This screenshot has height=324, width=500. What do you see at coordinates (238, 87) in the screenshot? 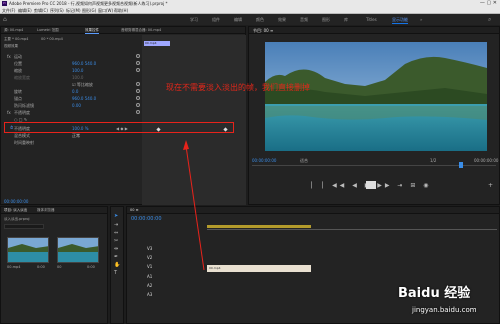
I see `annotation-text: 现在不需要淡入淡出的帧，我们直接删掉` at bounding box center [238, 87].